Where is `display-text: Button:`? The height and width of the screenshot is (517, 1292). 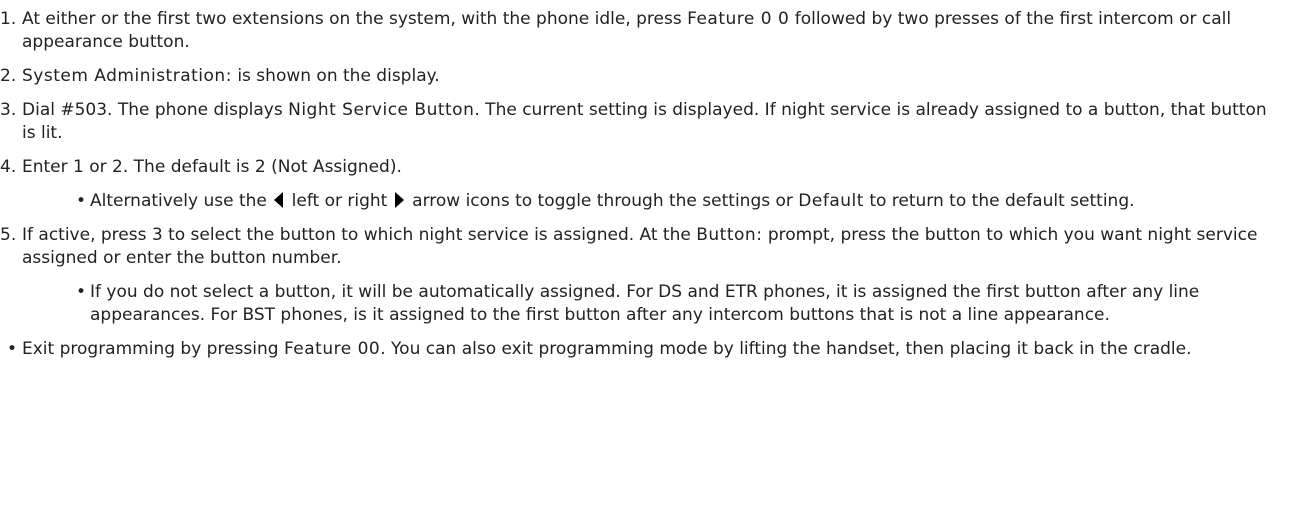 display-text: Button: is located at coordinates (729, 235).